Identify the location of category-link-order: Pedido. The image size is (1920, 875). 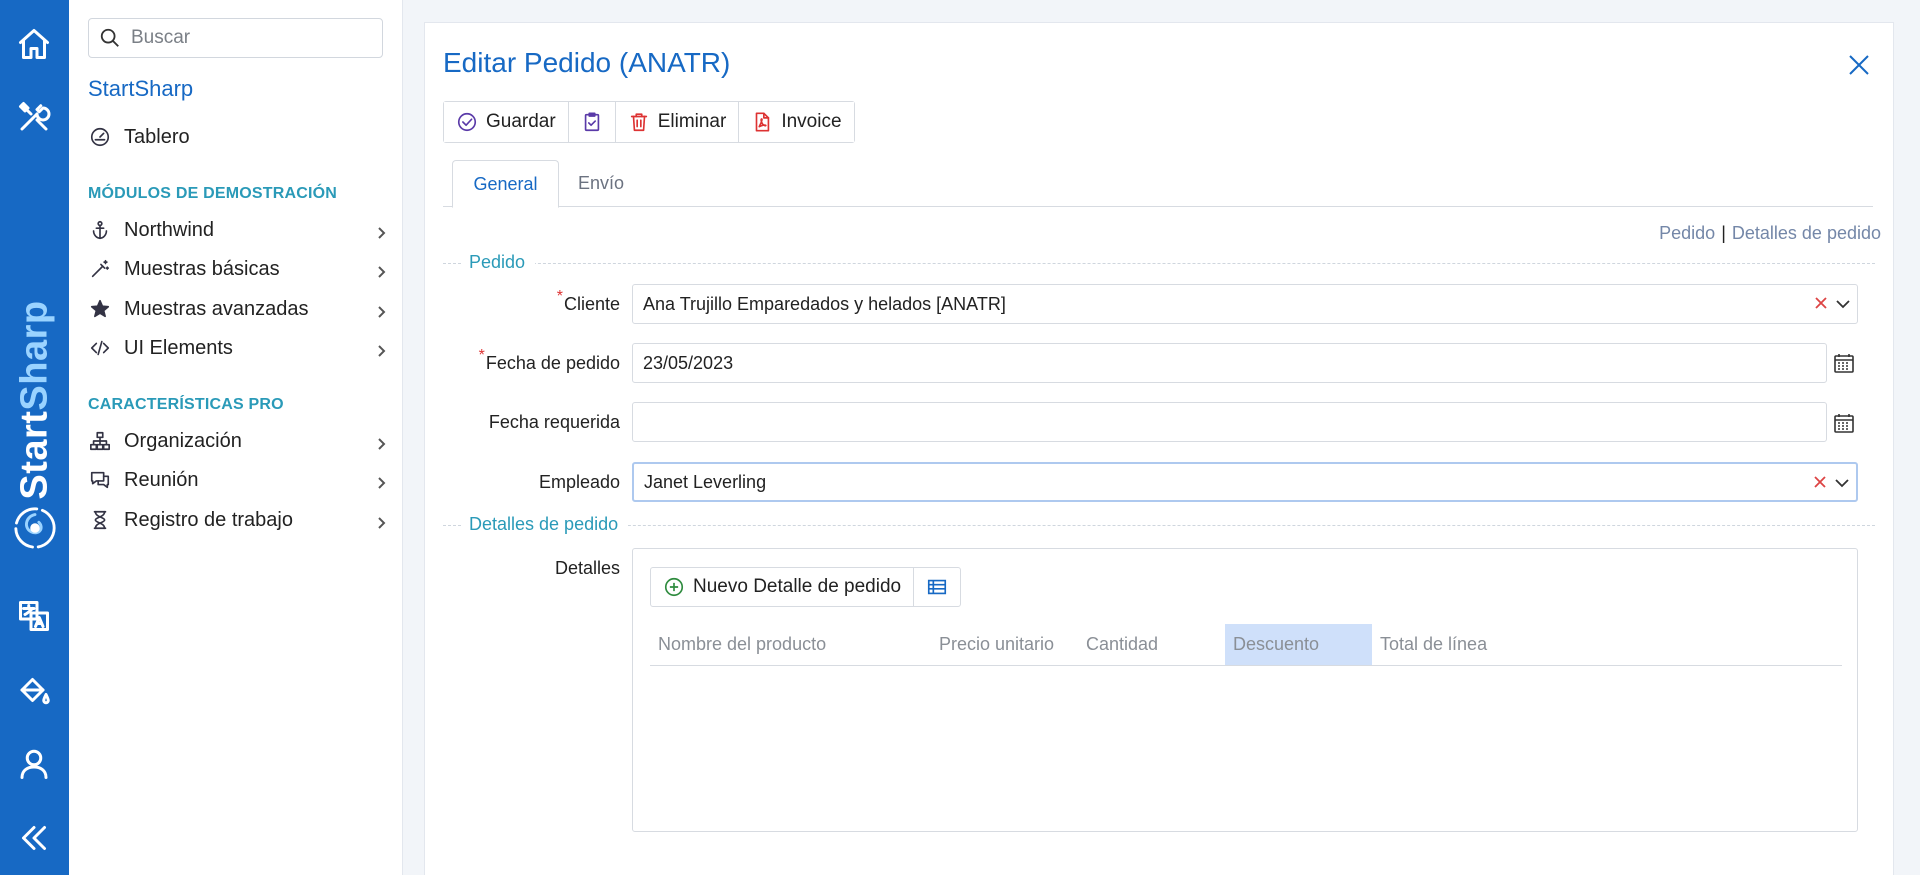
(1687, 233).